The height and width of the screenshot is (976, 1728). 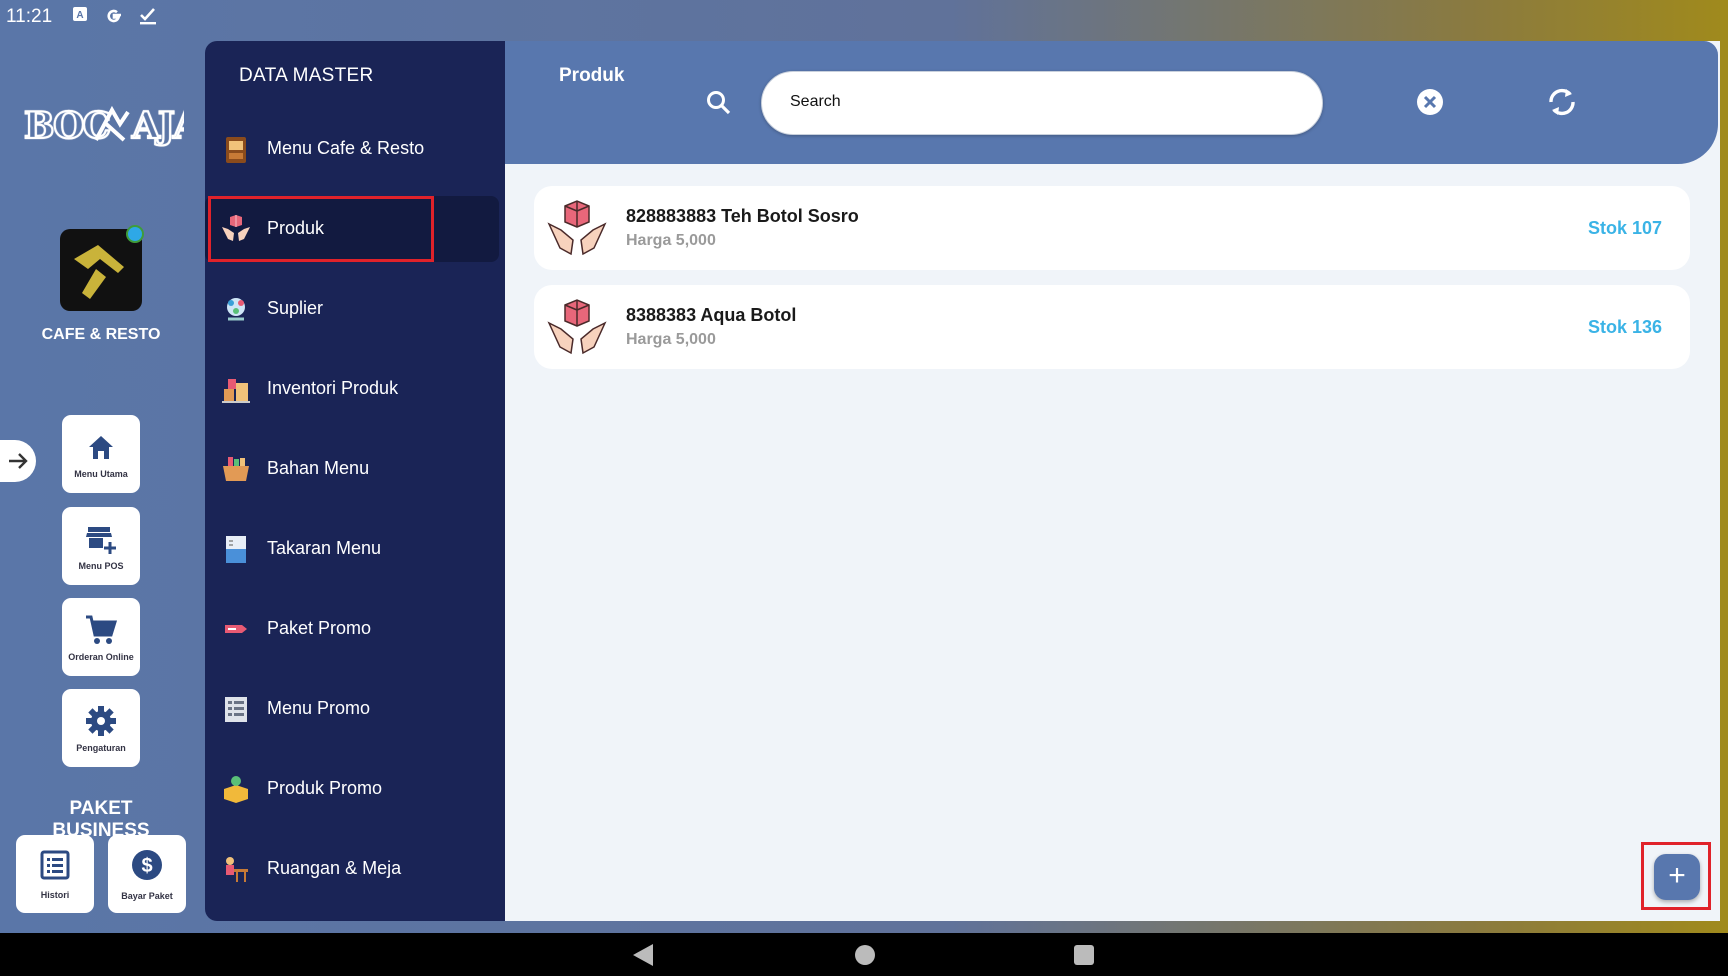 I want to click on menu-utama-label: Menu Utama, so click(x=101, y=474).